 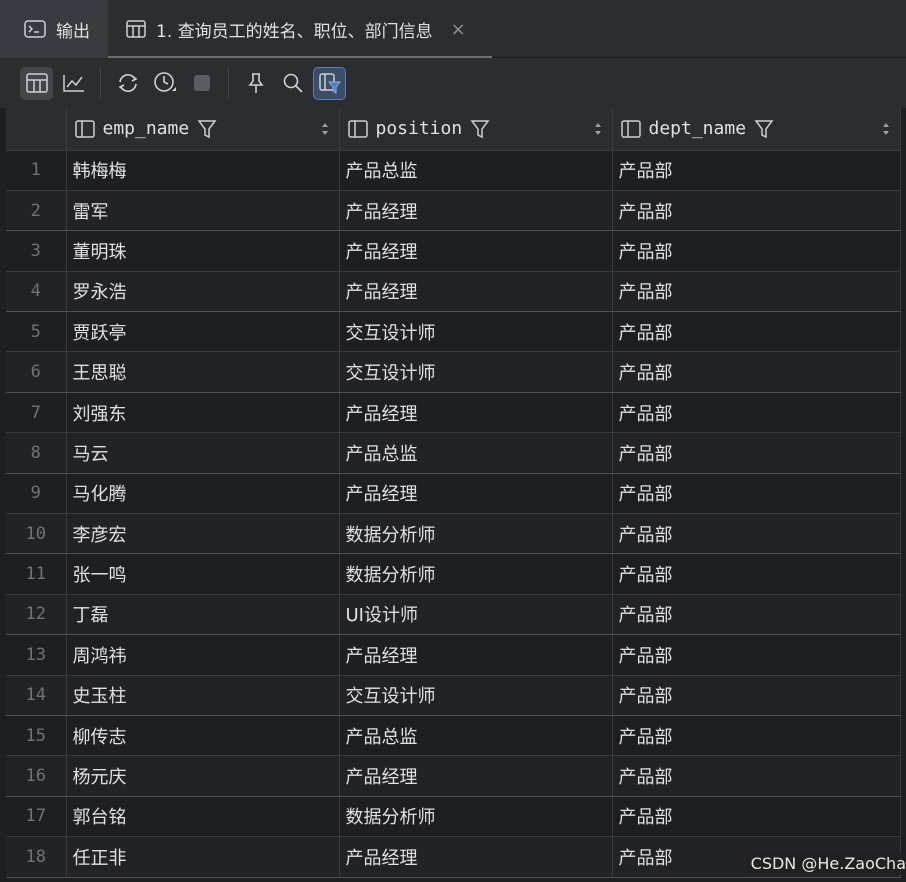 What do you see at coordinates (203, 453) in the screenshot?
I see `cell-emp-name: 马云` at bounding box center [203, 453].